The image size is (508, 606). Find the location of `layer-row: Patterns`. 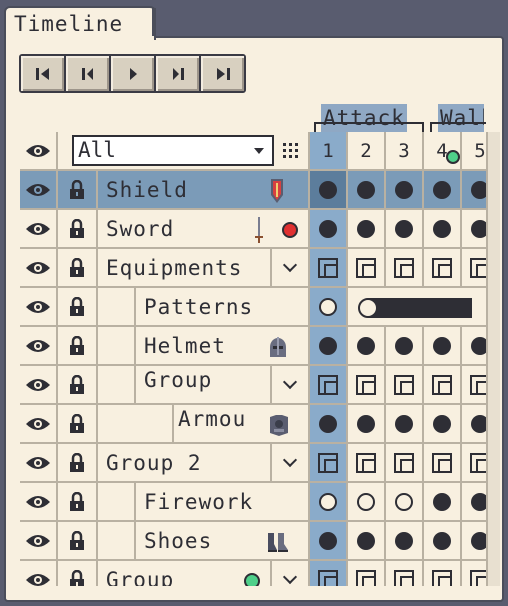

layer-row: Patterns is located at coordinates (253, 307).